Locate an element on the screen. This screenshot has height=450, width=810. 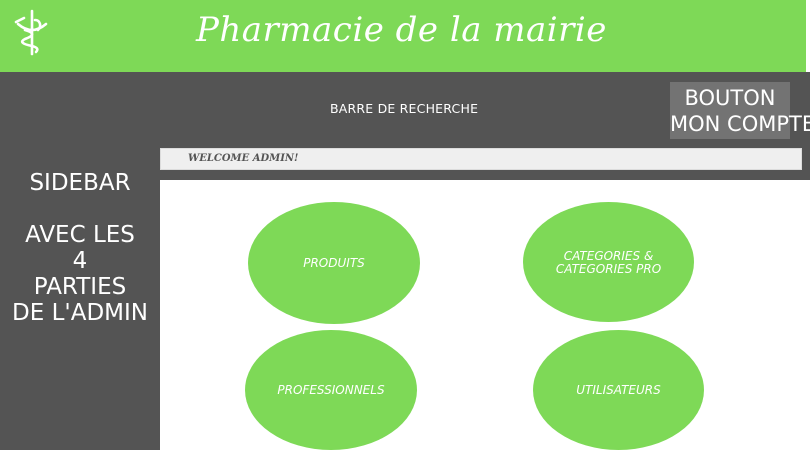
sidebar-description-line: DE L'ADMIN is located at coordinates (80, 313).